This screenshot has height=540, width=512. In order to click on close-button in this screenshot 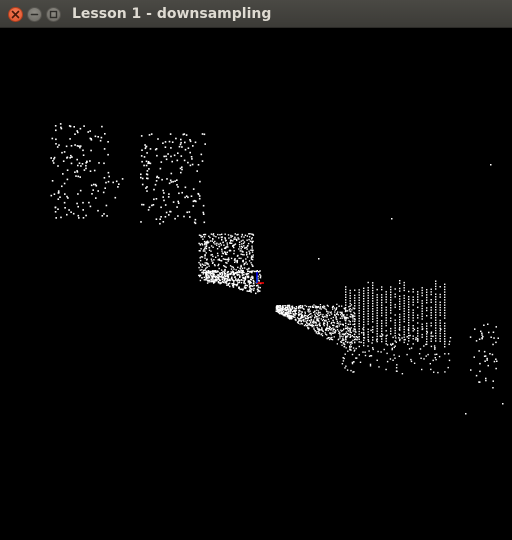, I will do `click(15, 14)`.